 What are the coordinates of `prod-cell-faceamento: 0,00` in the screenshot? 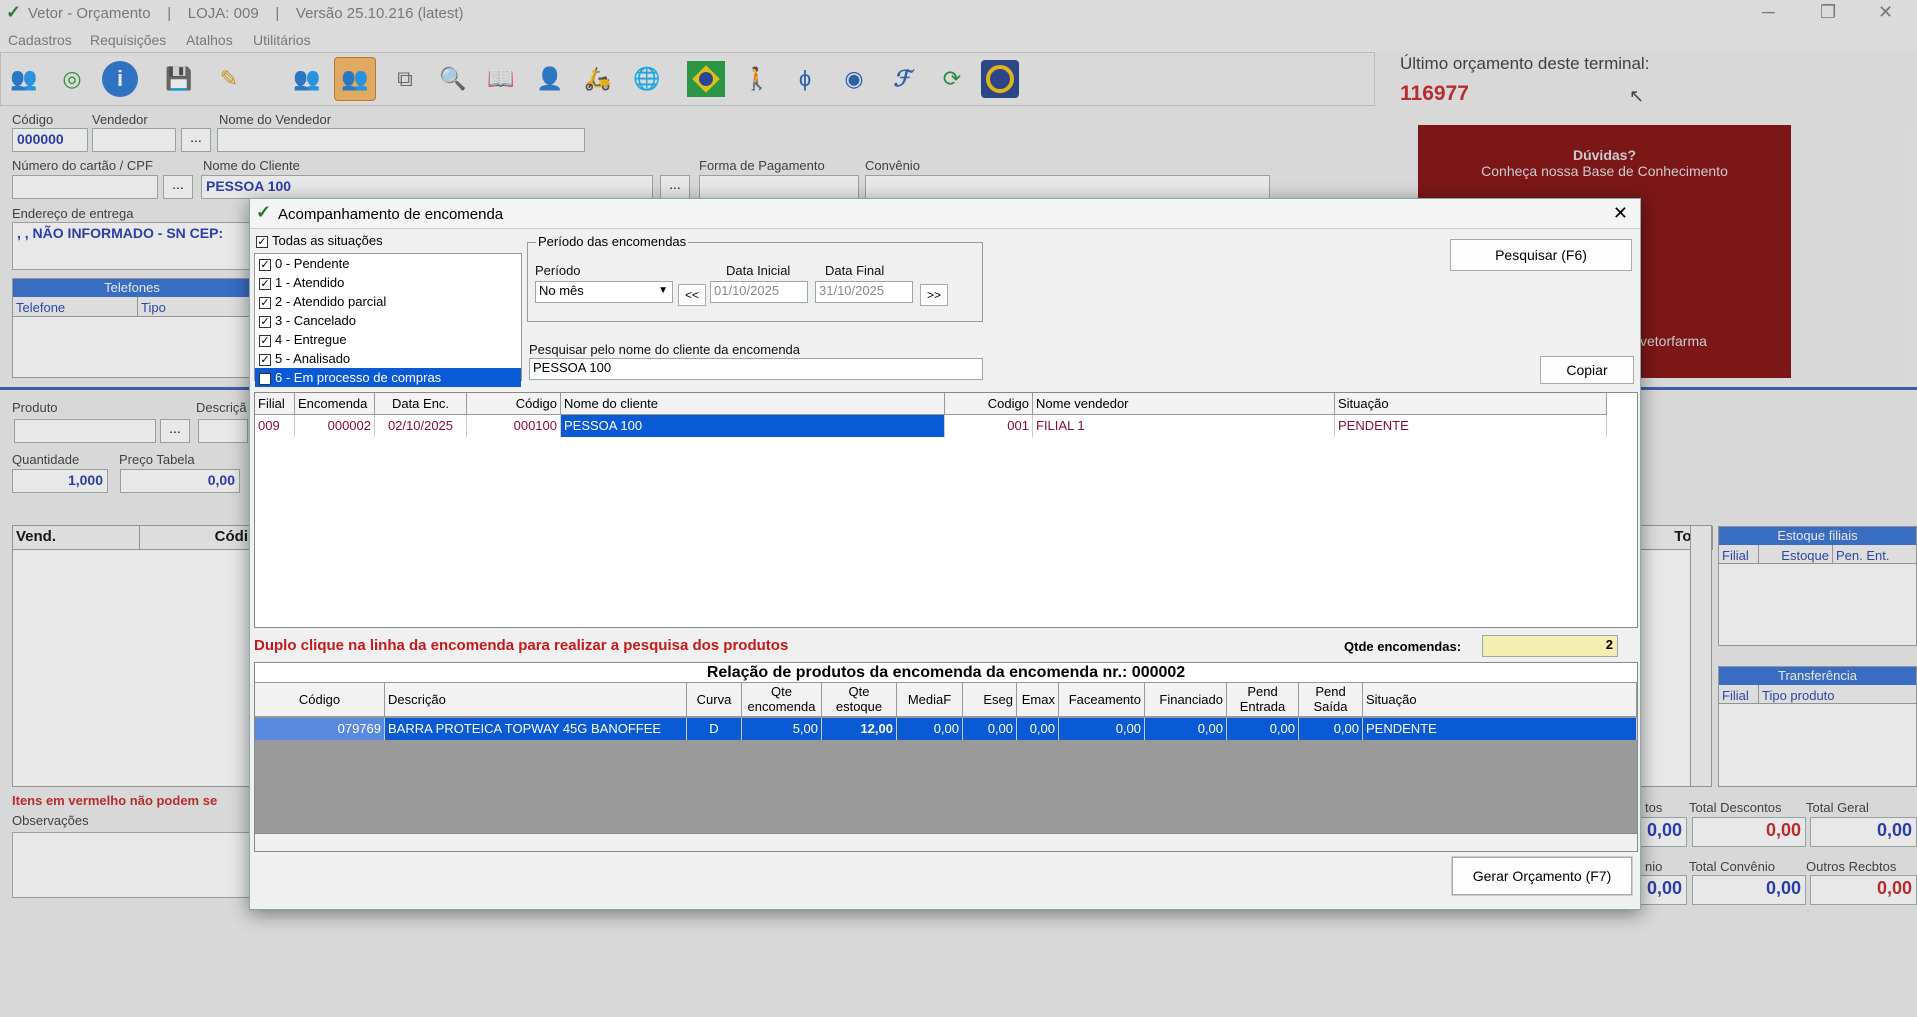 It's located at (1102, 729).